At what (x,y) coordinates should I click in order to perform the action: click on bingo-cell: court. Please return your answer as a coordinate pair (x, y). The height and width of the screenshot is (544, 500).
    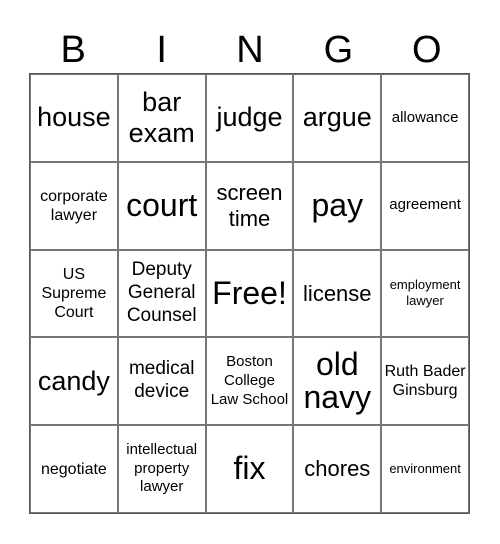
    Looking at the image, I should click on (161, 205).